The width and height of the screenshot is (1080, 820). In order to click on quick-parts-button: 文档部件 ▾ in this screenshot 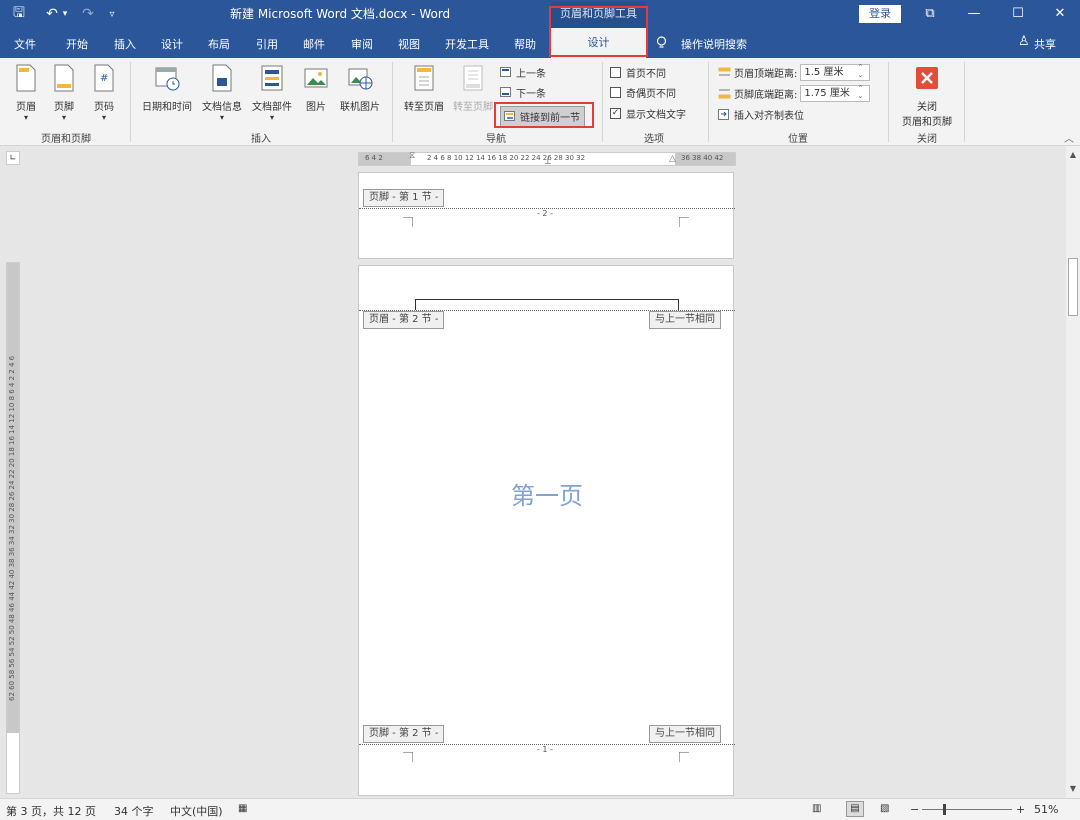, I will do `click(272, 93)`.